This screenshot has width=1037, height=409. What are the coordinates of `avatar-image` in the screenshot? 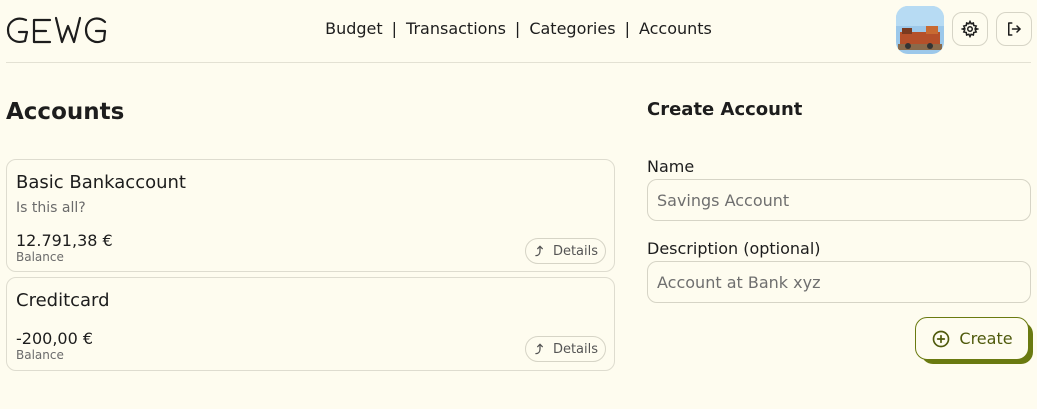 It's located at (920, 30).